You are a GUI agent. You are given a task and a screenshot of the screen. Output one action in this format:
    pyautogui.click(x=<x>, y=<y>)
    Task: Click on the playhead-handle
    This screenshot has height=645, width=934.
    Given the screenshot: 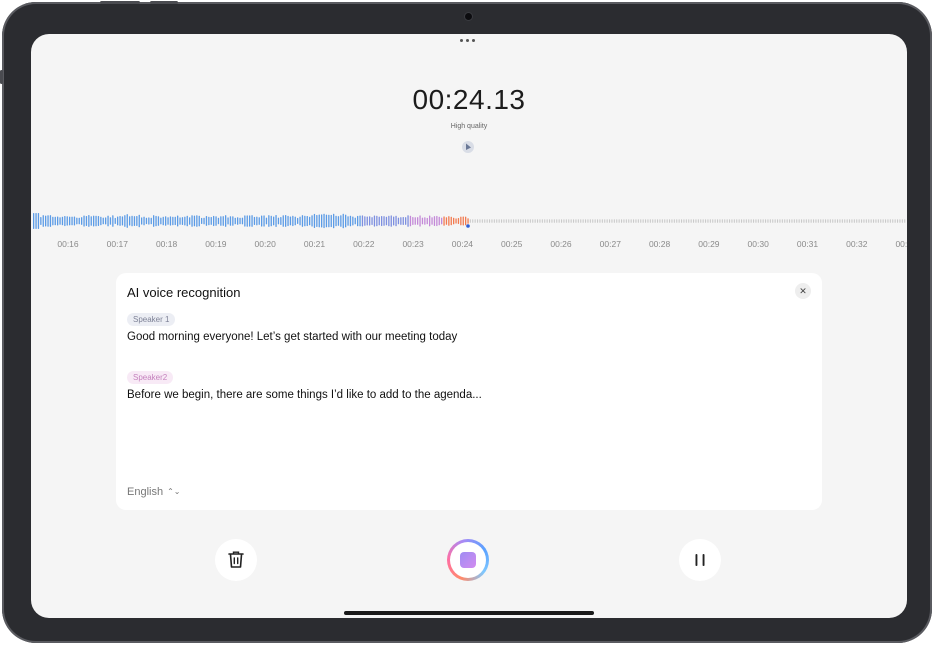 What is the action you would take?
    pyautogui.click(x=468, y=147)
    